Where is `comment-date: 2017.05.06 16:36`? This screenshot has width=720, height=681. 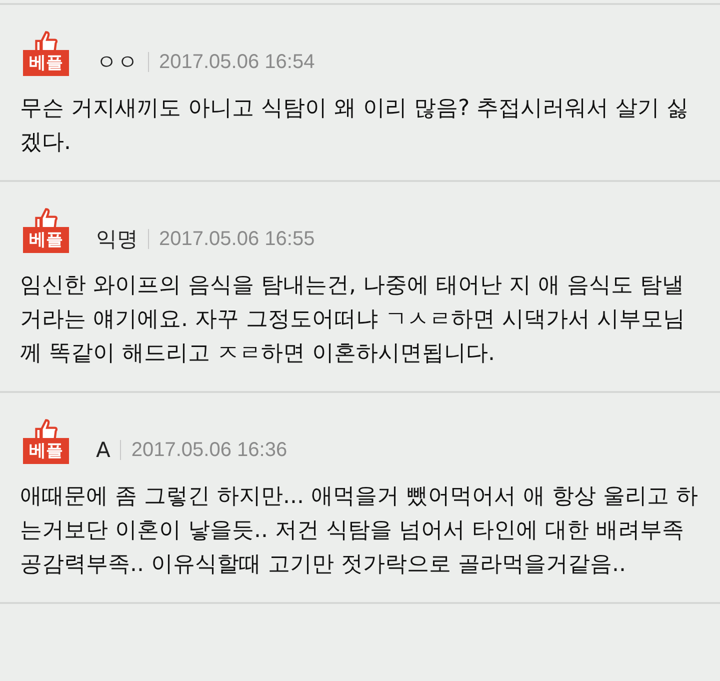 comment-date: 2017.05.06 16:36 is located at coordinates (209, 450).